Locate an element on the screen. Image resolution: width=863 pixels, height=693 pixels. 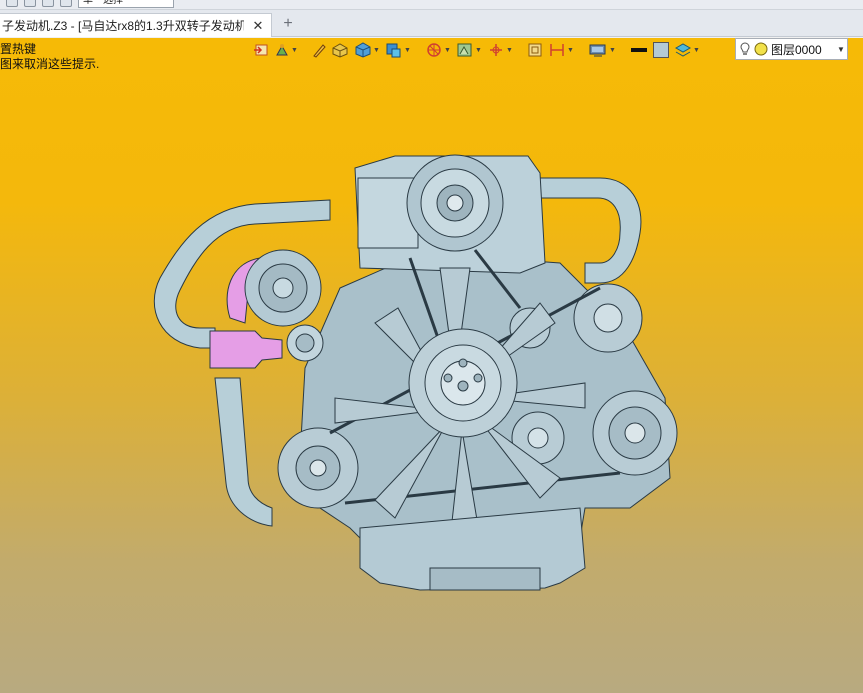
selection-filter-combo: 单一选择 is located at coordinates (126, 4).